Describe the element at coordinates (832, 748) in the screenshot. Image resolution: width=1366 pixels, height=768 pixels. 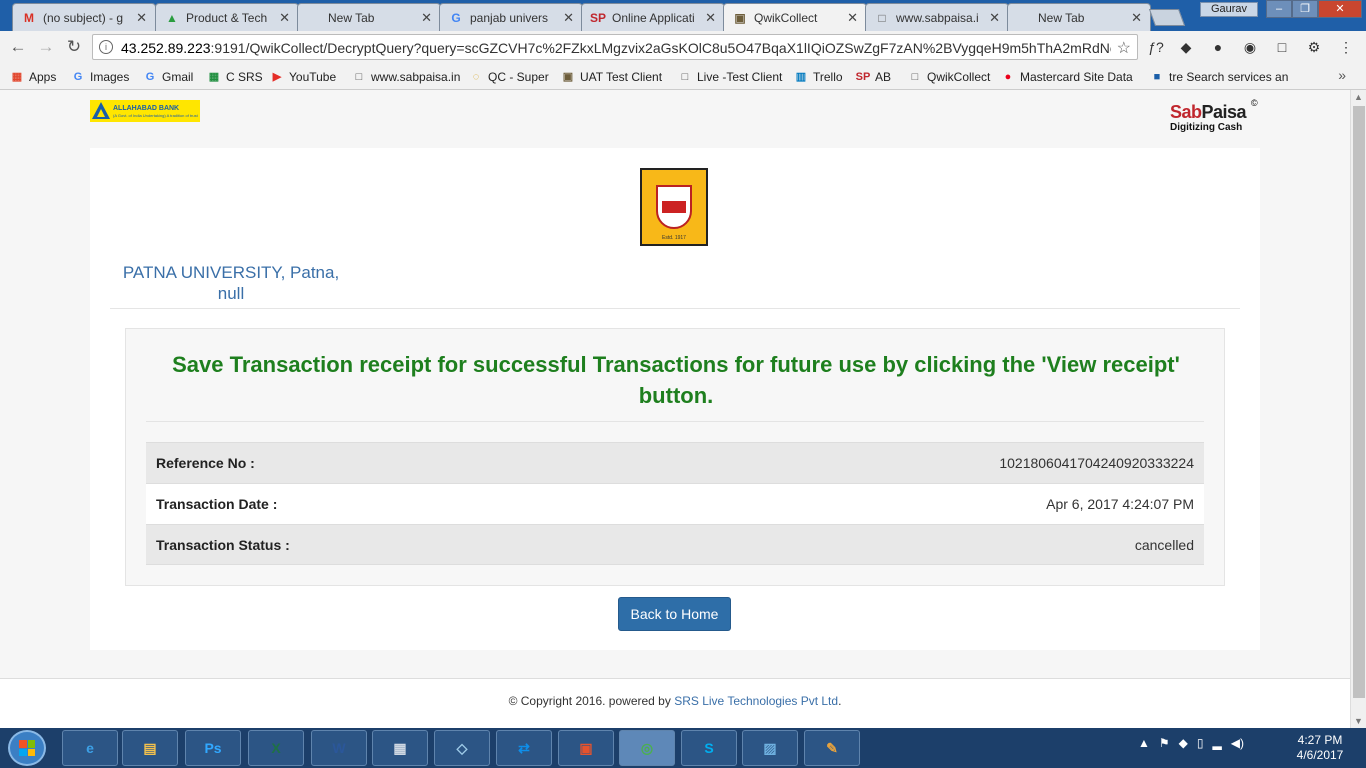
I see `paint-icon: ✎` at that location.